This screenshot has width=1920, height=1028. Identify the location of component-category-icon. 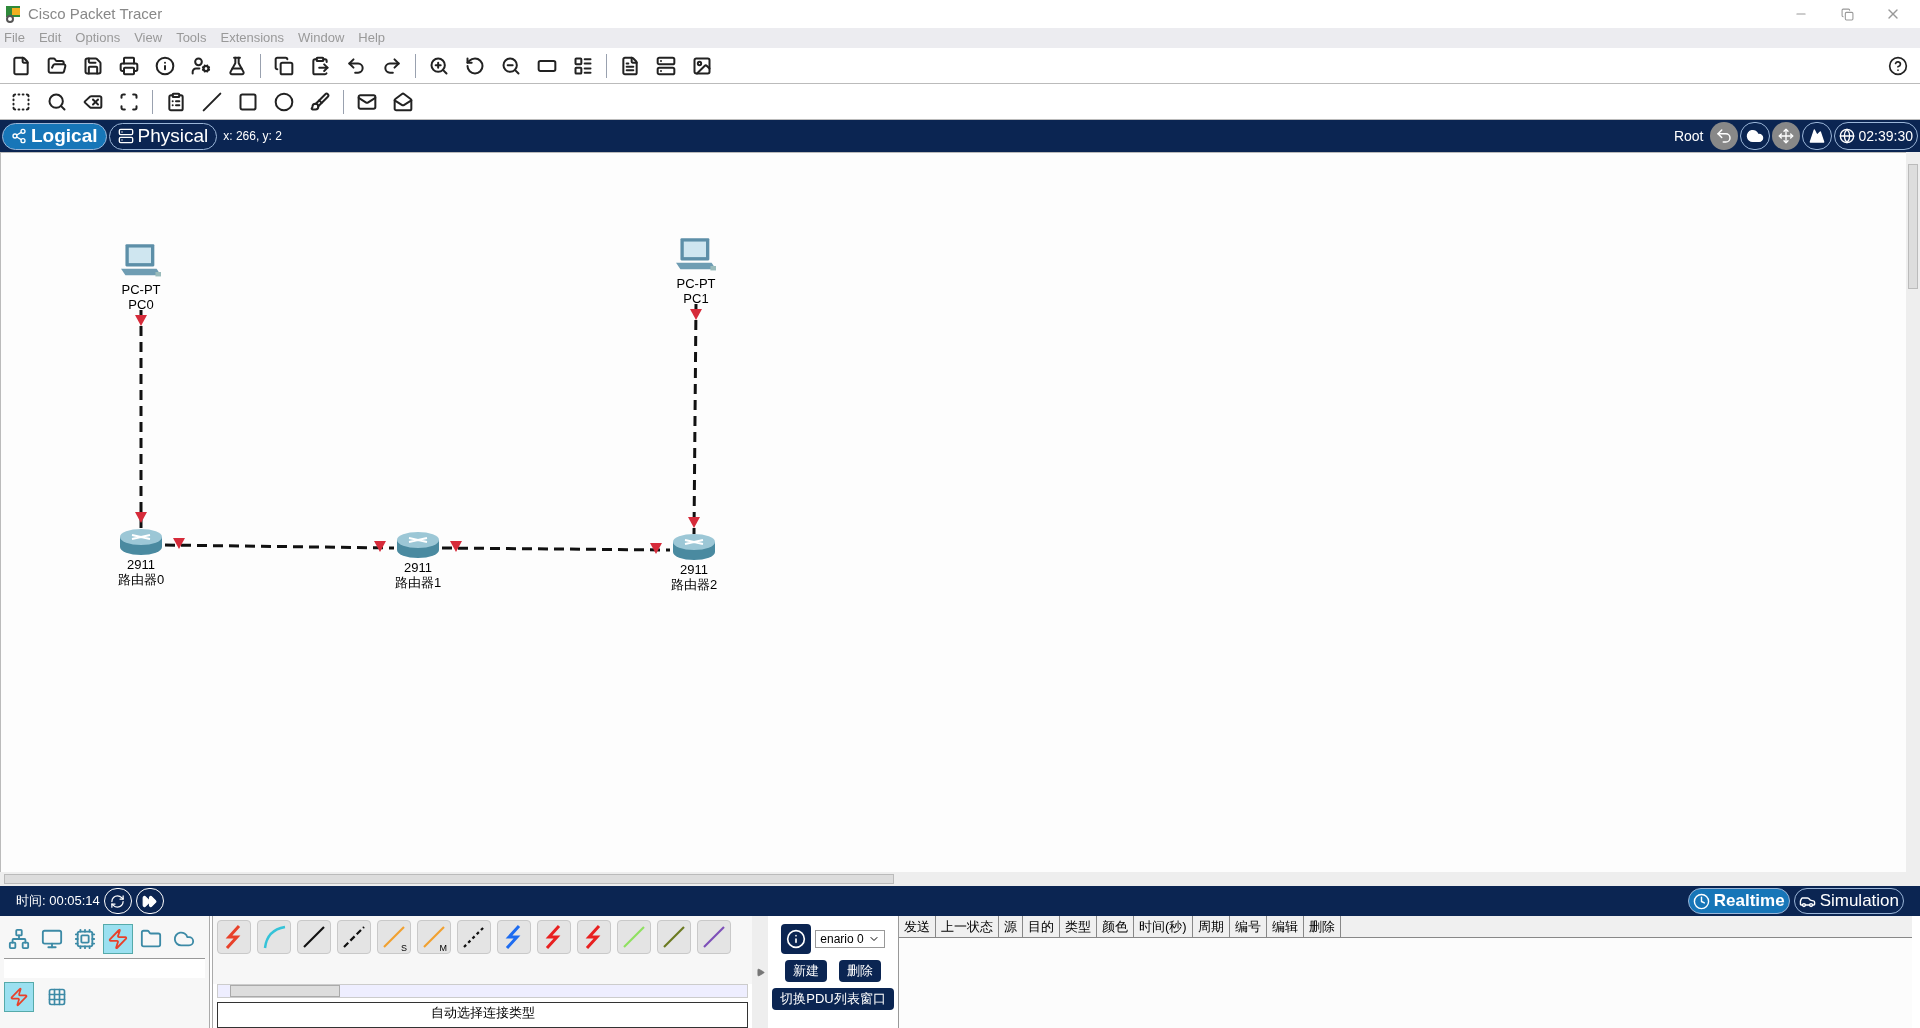
(85, 939).